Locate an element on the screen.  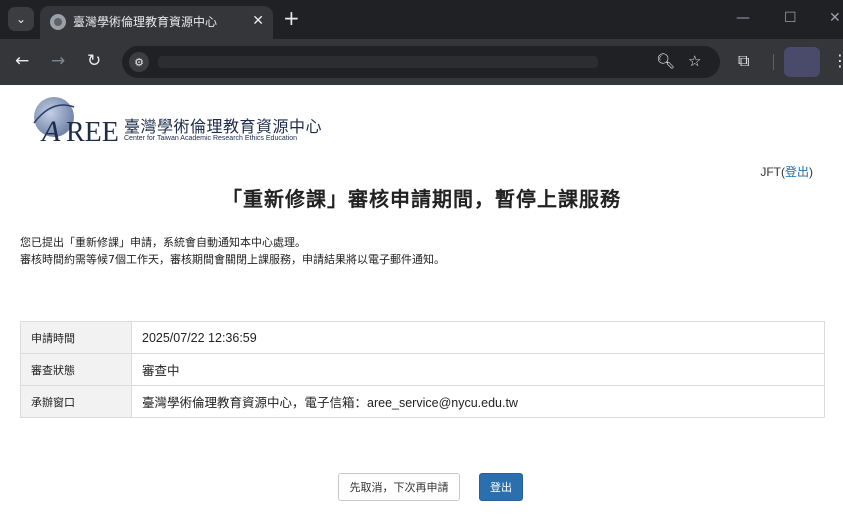
reload-icon: ↻ is located at coordinates (94, 61).